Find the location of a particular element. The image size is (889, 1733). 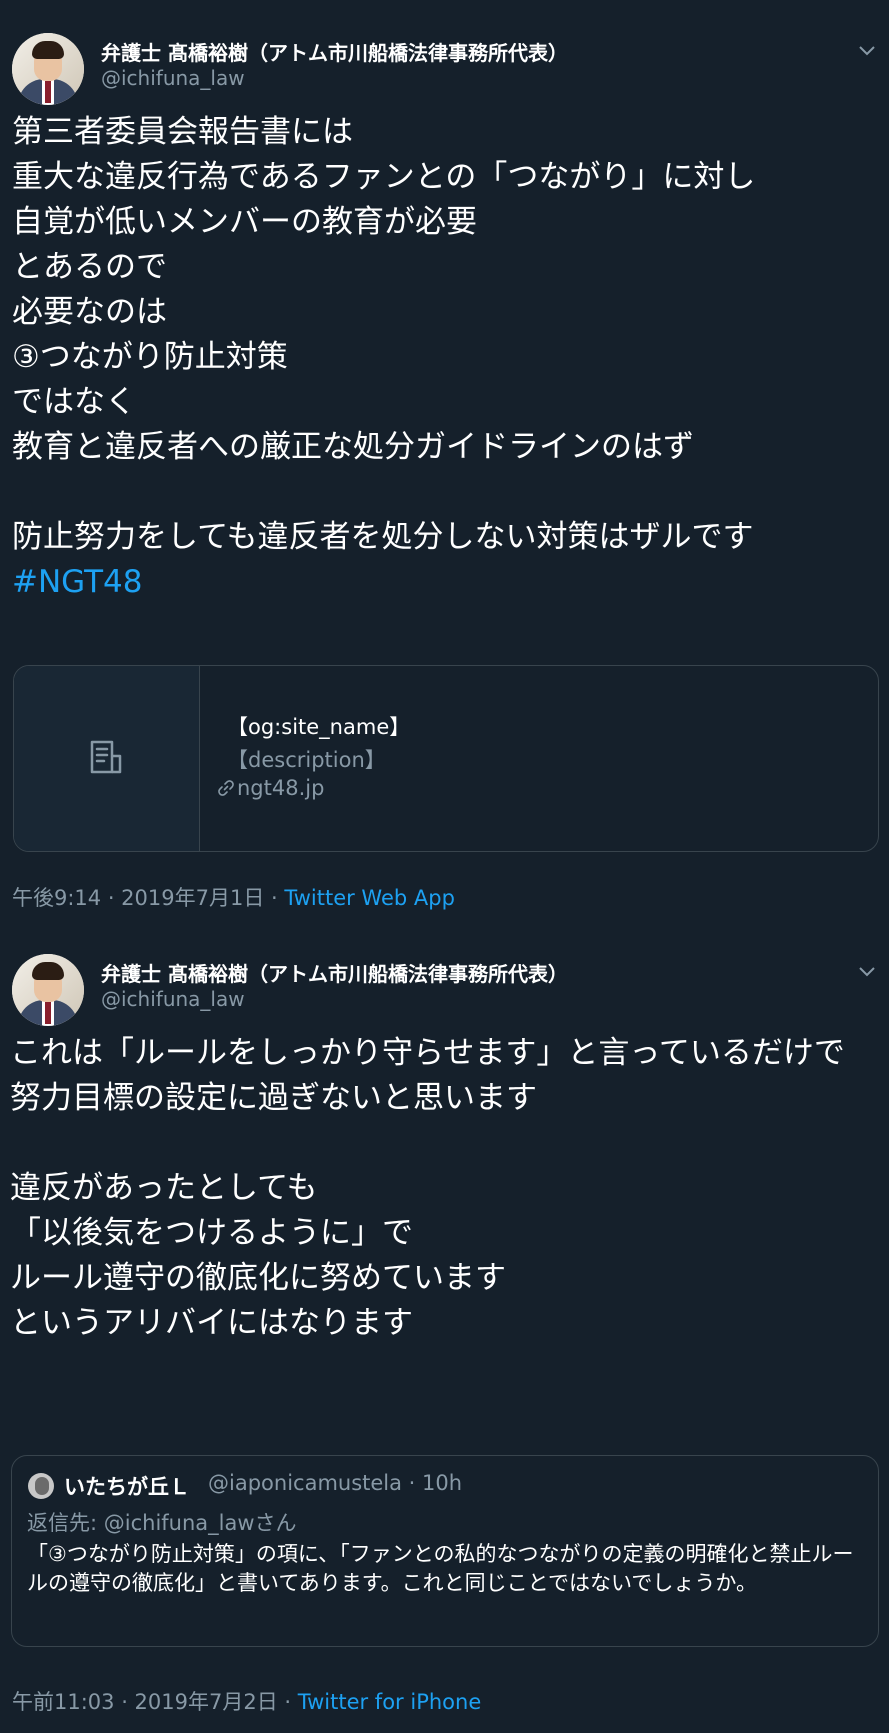

link-icon is located at coordinates (226, 788).